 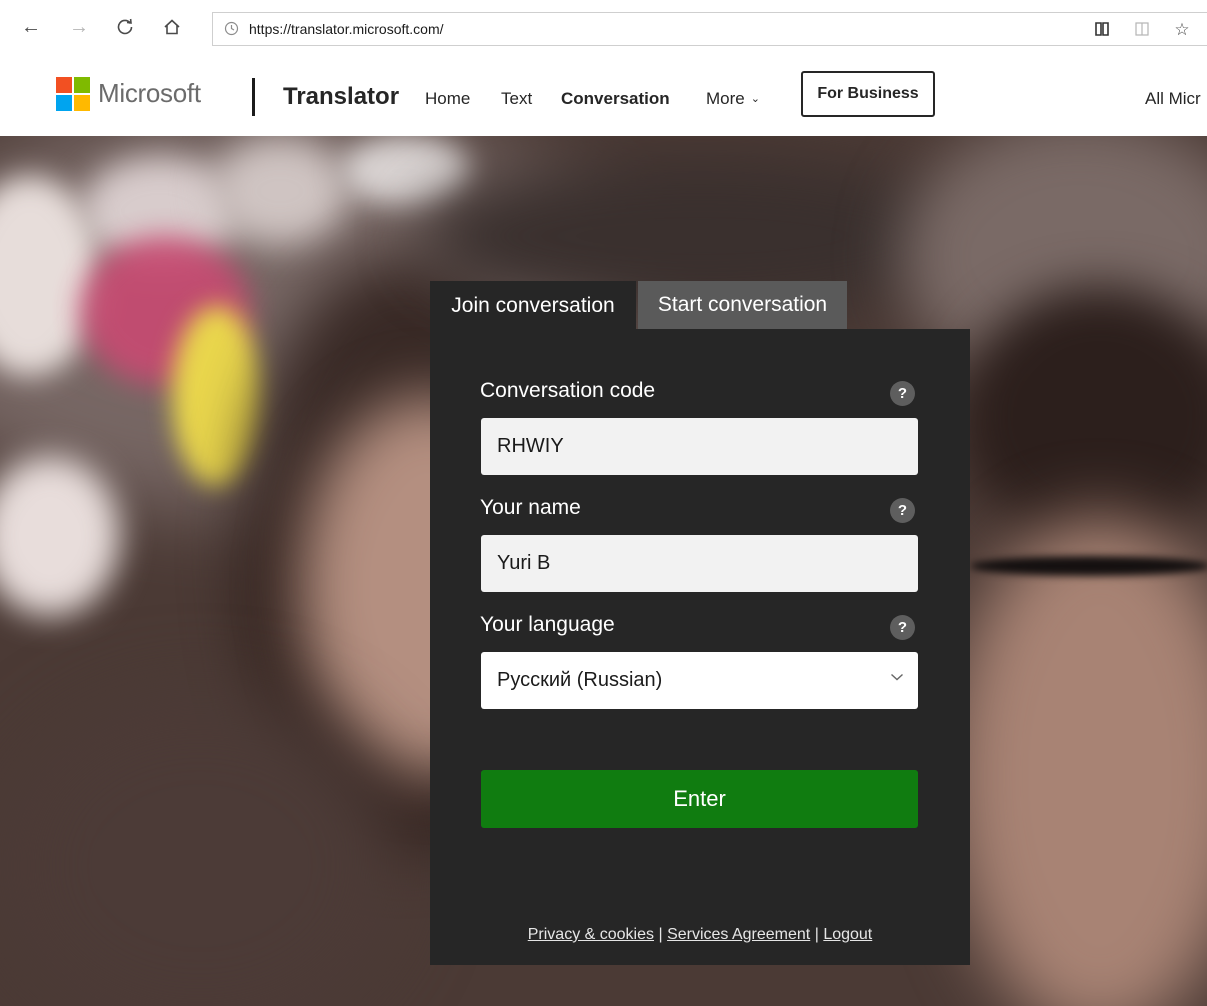 What do you see at coordinates (125, 27) in the screenshot?
I see `refresh-icon` at bounding box center [125, 27].